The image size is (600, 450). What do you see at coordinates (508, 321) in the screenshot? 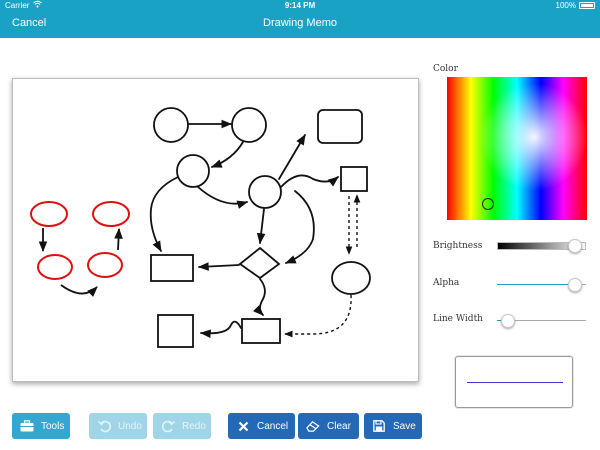
I see `line-width-slider-thumb` at bounding box center [508, 321].